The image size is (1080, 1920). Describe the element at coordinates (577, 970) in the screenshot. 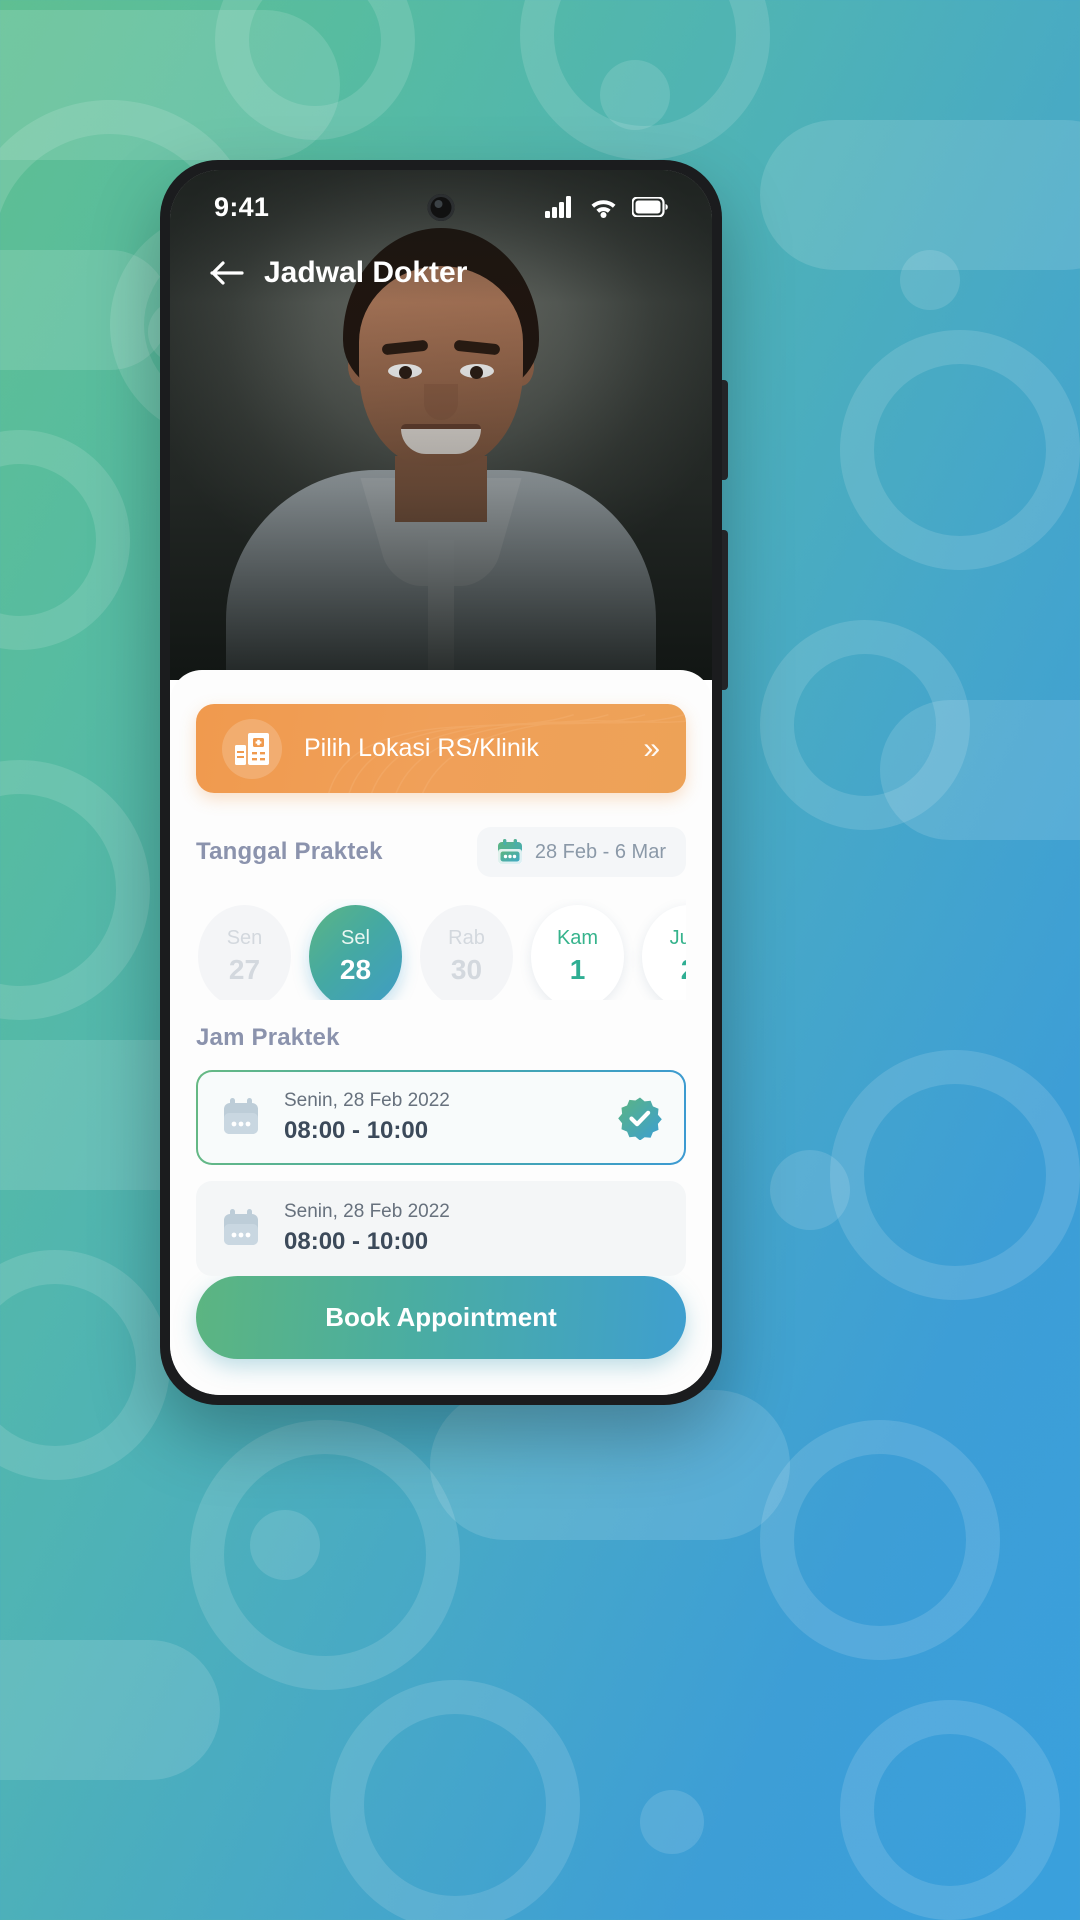

I see `day-chip-number: 1` at that location.